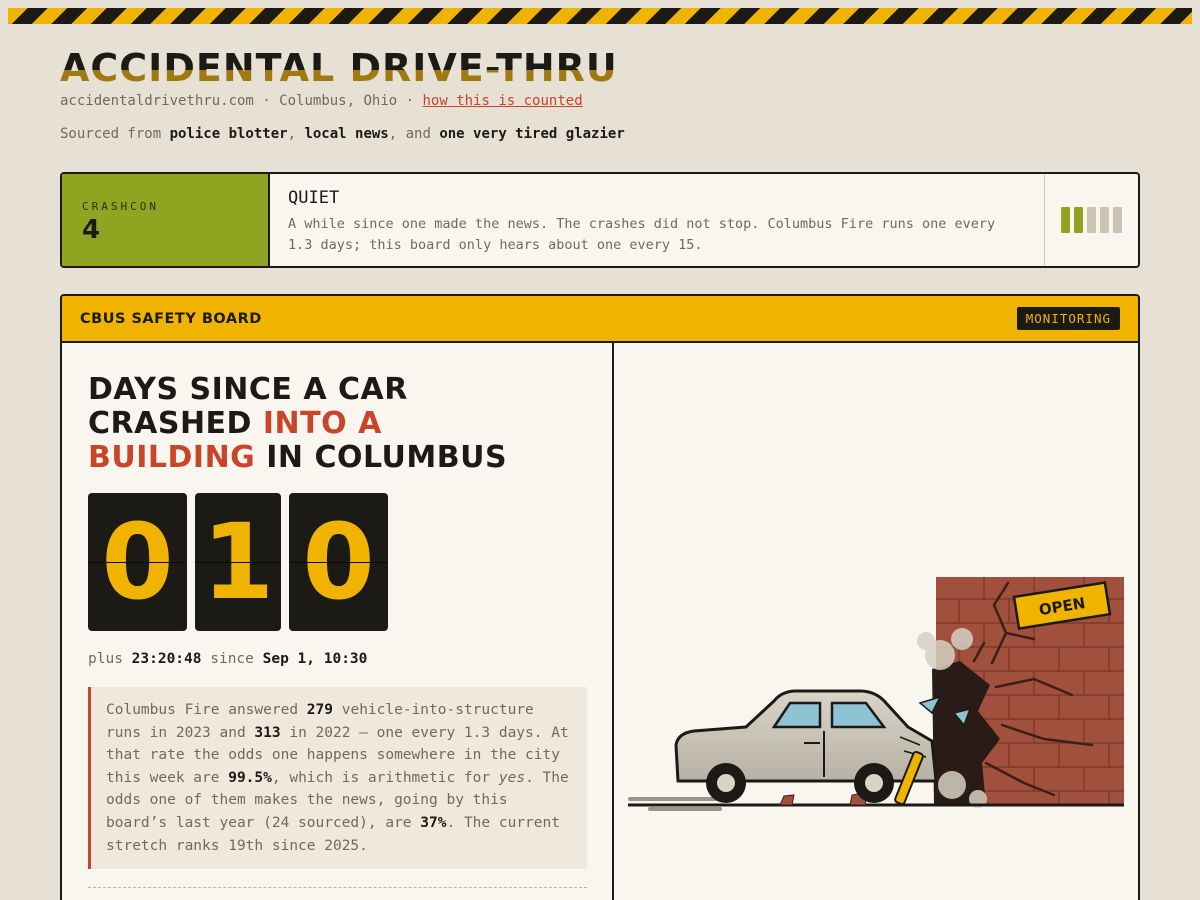  Describe the element at coordinates (238, 562) in the screenshot. I see `counter-digit: 1` at that location.